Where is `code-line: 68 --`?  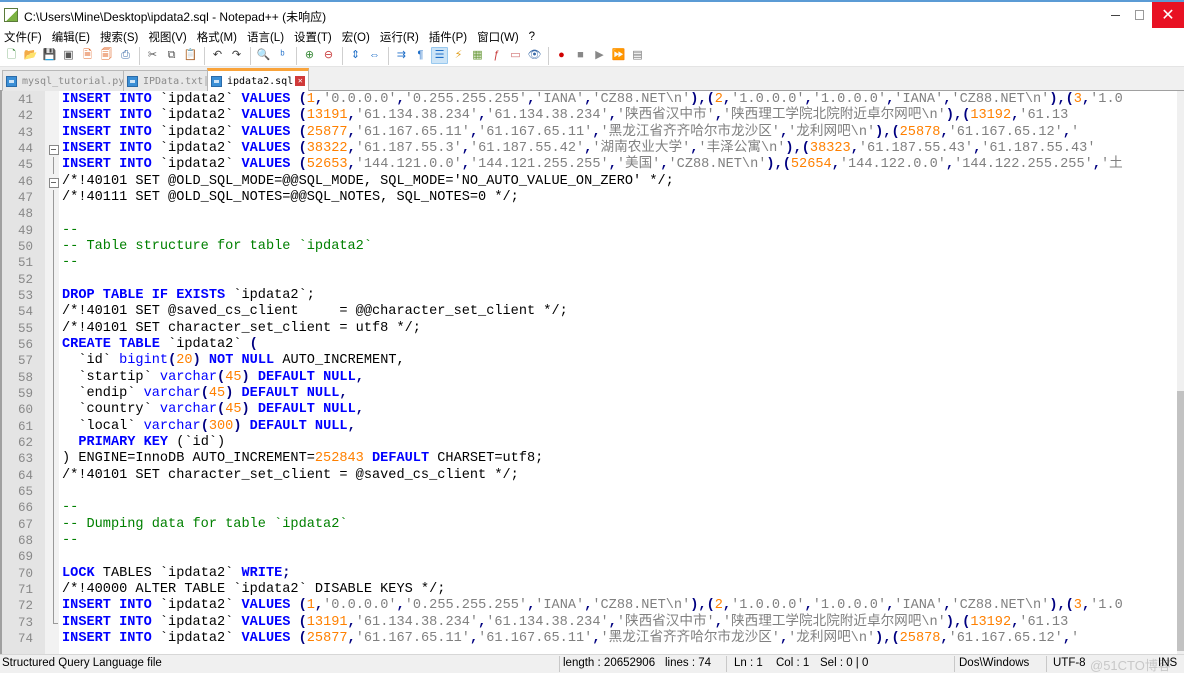
code-line: 68 -- is located at coordinates (593, 541).